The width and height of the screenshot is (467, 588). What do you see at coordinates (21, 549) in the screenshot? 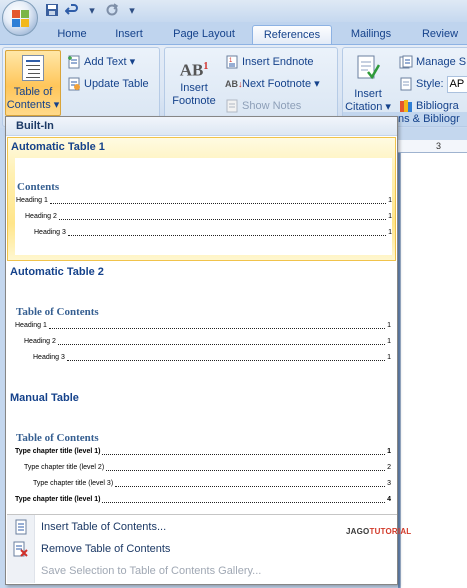
I see `remove-document-icon` at bounding box center [21, 549].